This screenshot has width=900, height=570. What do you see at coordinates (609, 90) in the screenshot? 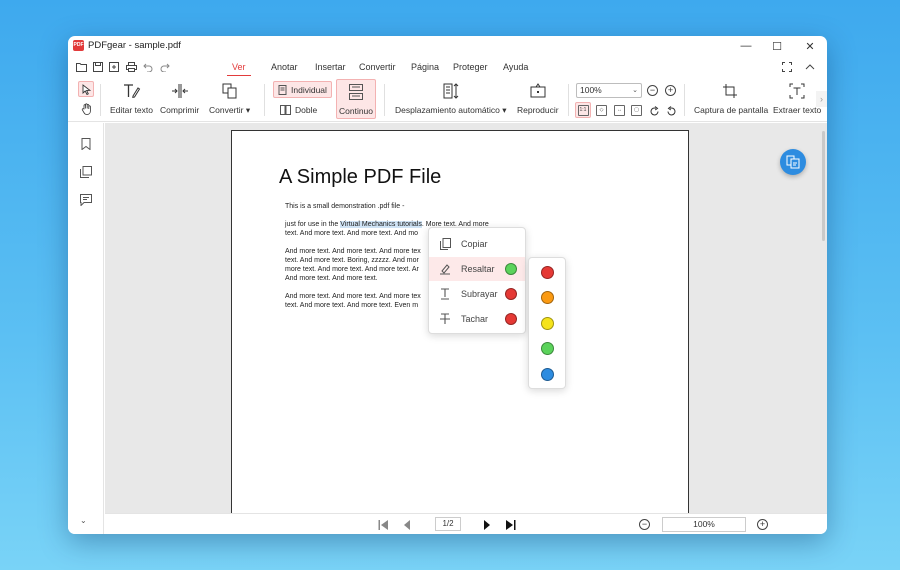
I see `zoom-select: 100% ⌄` at bounding box center [609, 90].